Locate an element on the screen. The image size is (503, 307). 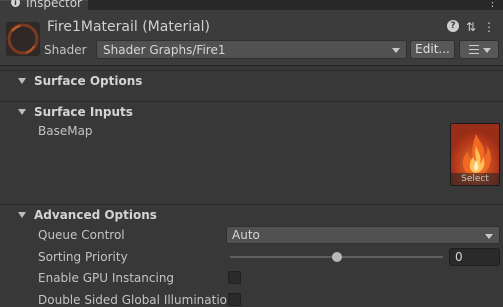
tab-label: Inspector is located at coordinates (54, 5).